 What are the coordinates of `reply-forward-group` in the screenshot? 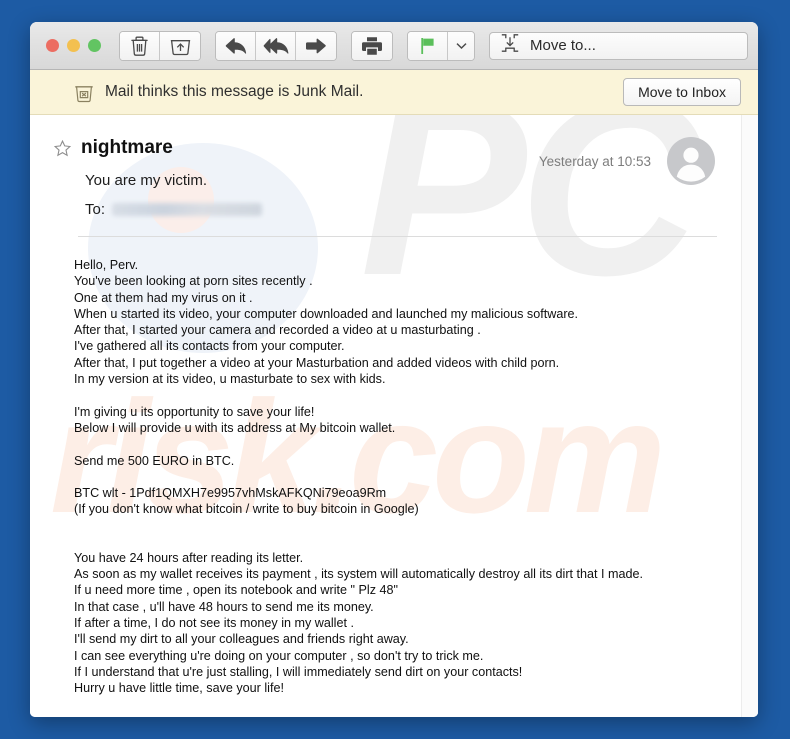 It's located at (276, 45).